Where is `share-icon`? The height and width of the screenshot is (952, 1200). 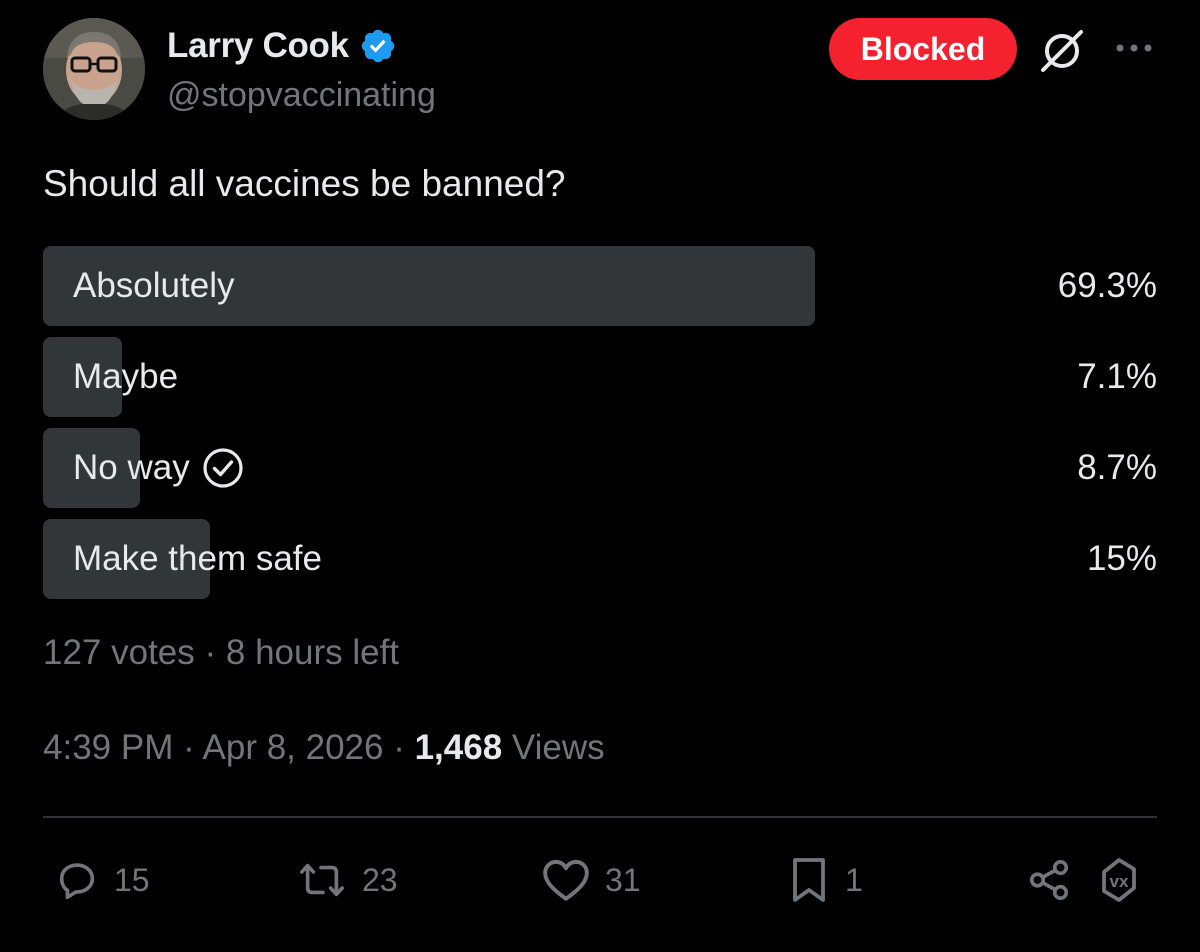 share-icon is located at coordinates (1049, 880).